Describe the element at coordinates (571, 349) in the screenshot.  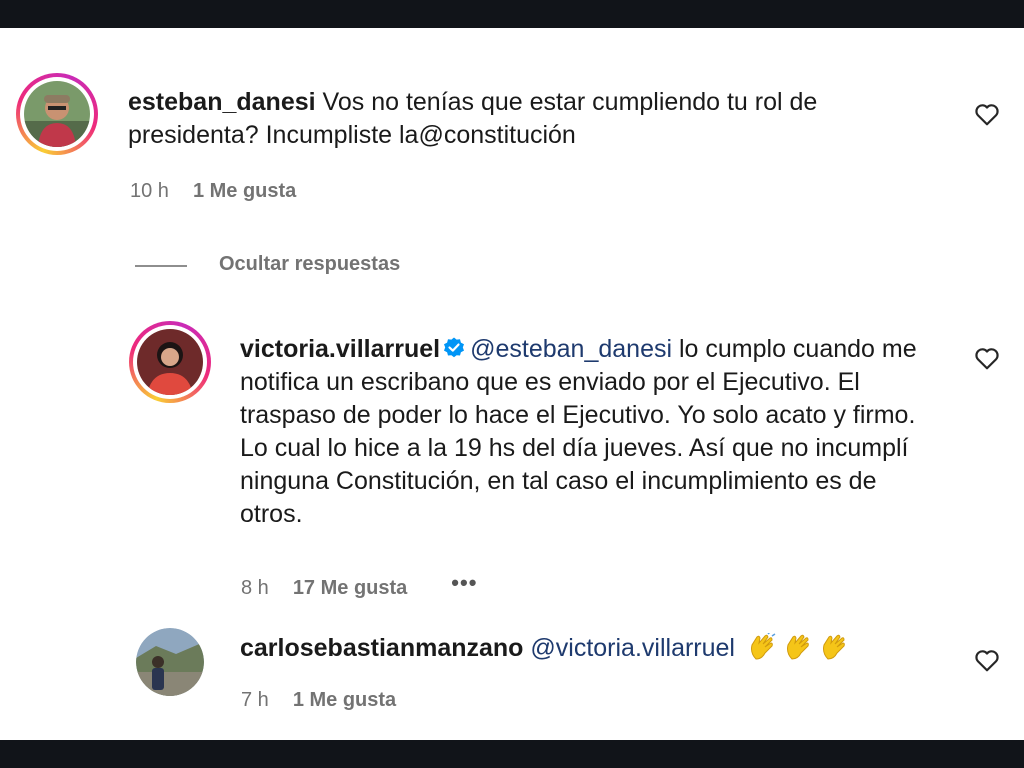
I see `mention-link: @esteban_danesi` at that location.